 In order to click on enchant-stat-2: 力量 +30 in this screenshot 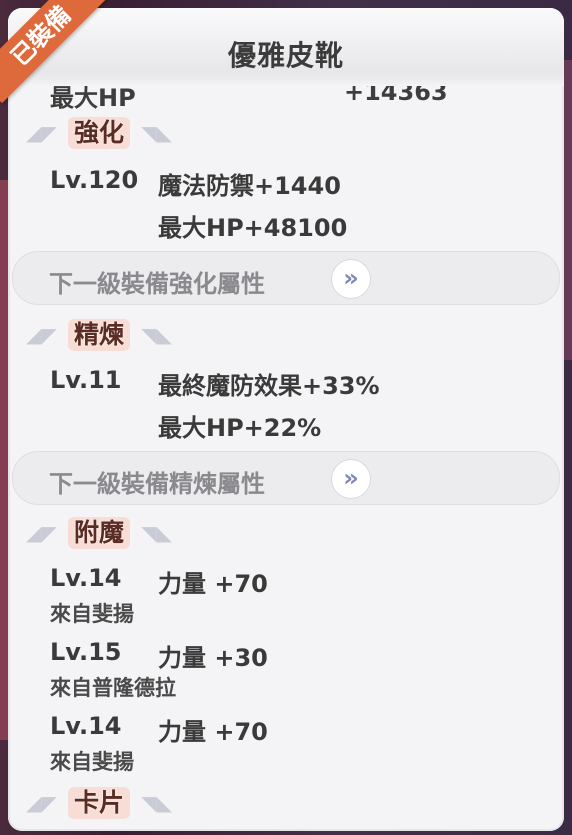, I will do `click(213, 658)`.